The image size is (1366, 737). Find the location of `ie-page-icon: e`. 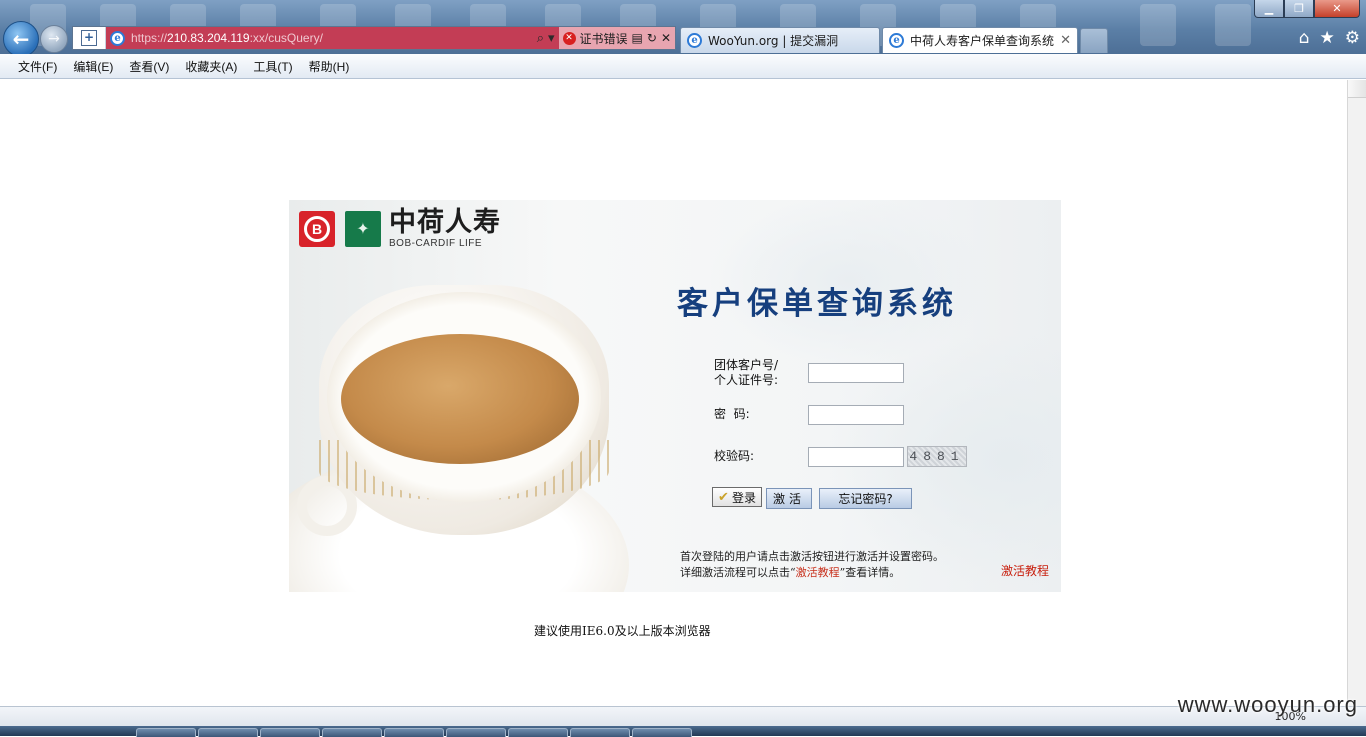

ie-page-icon: e is located at coordinates (117, 38).